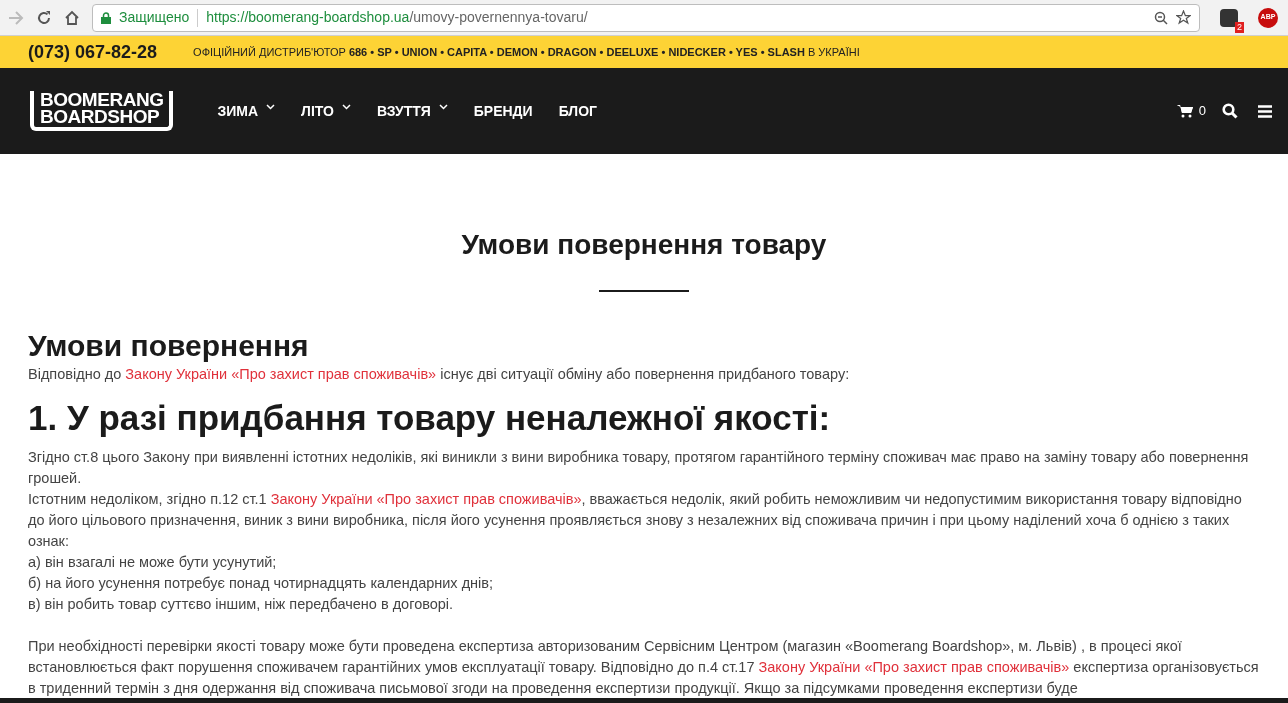 The width and height of the screenshot is (1288, 703). I want to click on cart-count: 0, so click(1202, 111).